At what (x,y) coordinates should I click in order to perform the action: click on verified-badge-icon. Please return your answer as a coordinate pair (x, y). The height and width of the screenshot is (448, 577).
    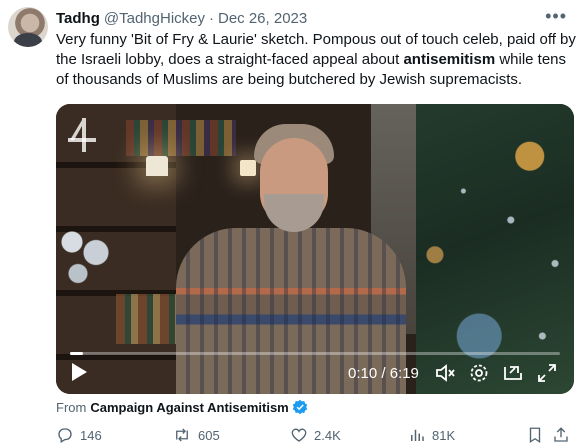
    Looking at the image, I should click on (299, 407).